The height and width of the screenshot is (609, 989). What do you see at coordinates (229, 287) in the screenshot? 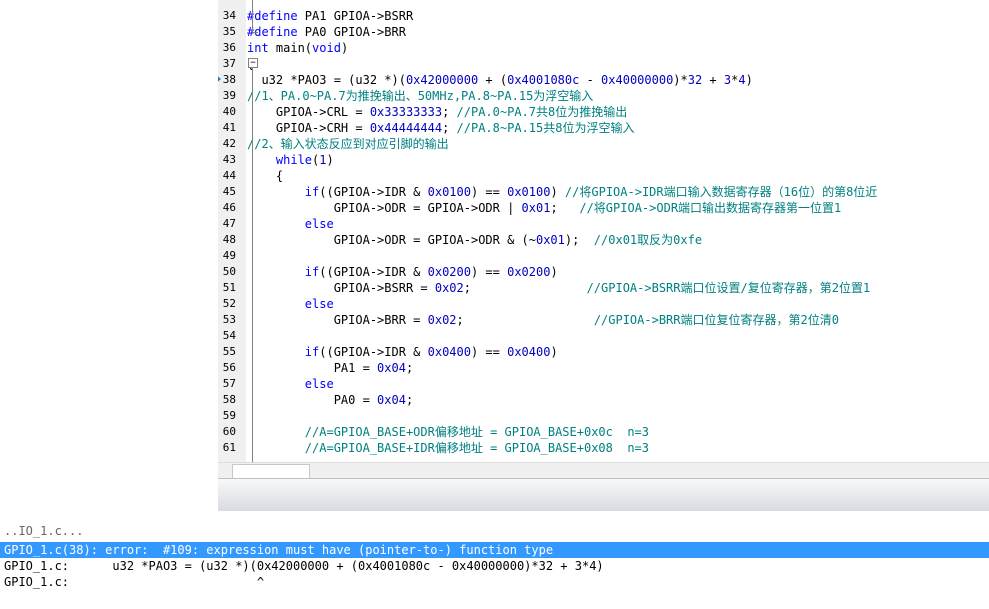
I see `line-number: 51` at bounding box center [229, 287].